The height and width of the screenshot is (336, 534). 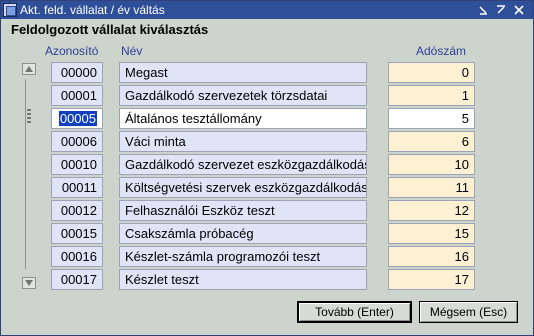 I want to click on company-id-field: 00011, so click(x=77, y=187).